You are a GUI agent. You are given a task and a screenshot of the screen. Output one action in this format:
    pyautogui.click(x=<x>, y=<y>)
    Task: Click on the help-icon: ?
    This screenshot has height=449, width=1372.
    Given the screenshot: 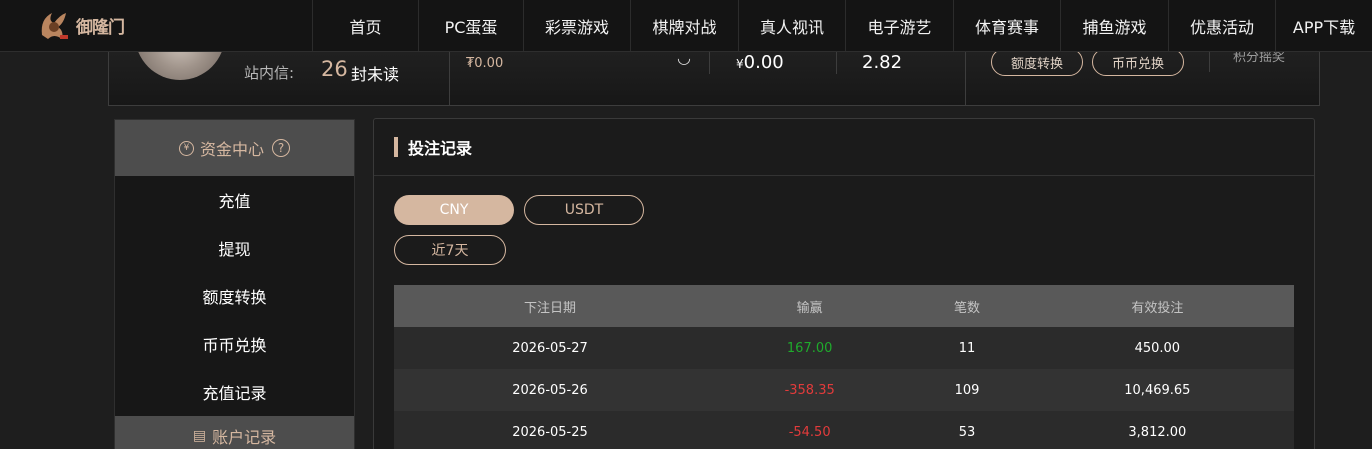 What is the action you would take?
    pyautogui.click(x=281, y=148)
    